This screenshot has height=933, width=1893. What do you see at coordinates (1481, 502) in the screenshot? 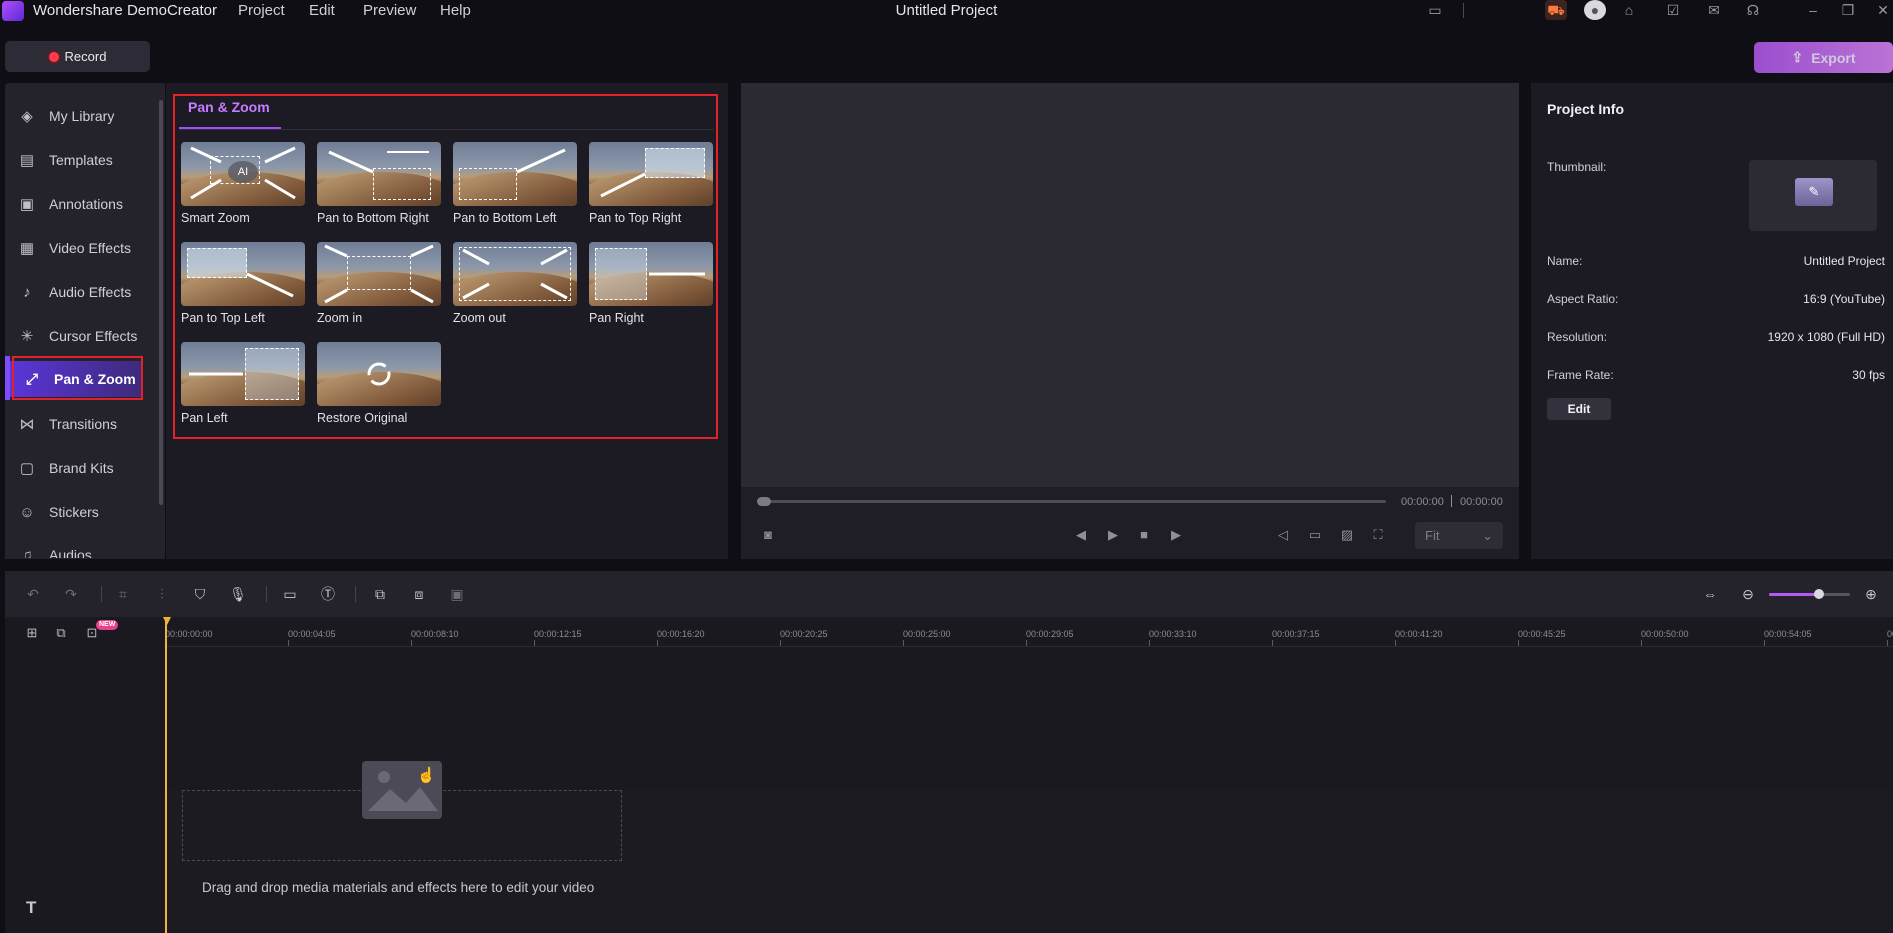
I see `total-time: 00:00:00` at bounding box center [1481, 502].